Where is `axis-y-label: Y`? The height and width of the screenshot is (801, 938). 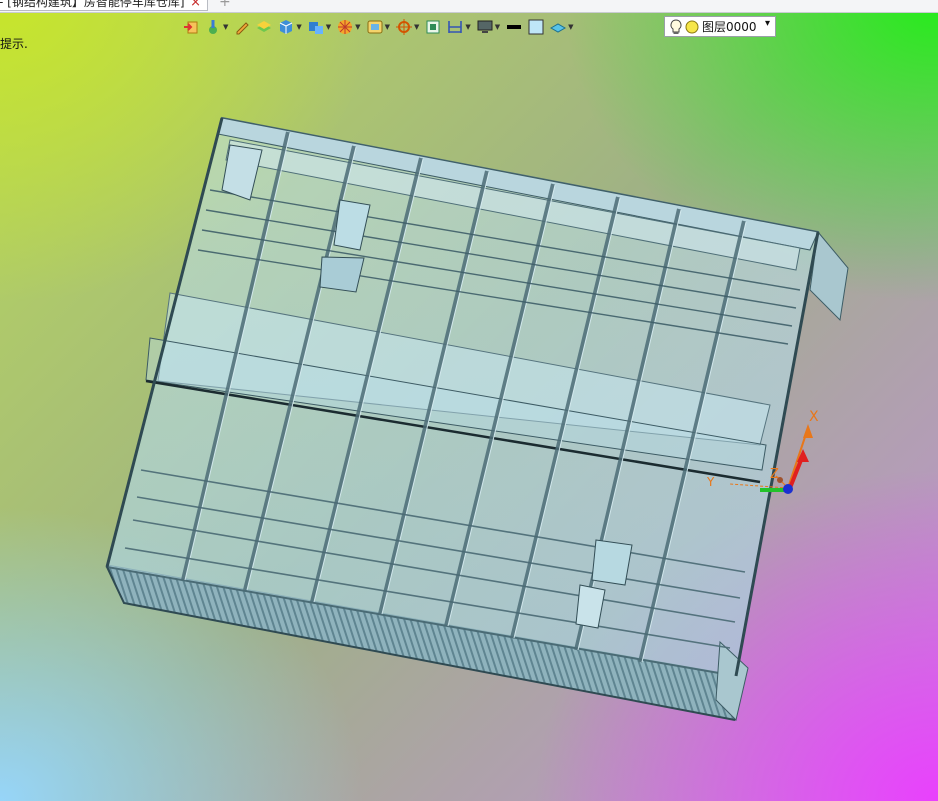
axis-y-label: Y is located at coordinates (710, 482).